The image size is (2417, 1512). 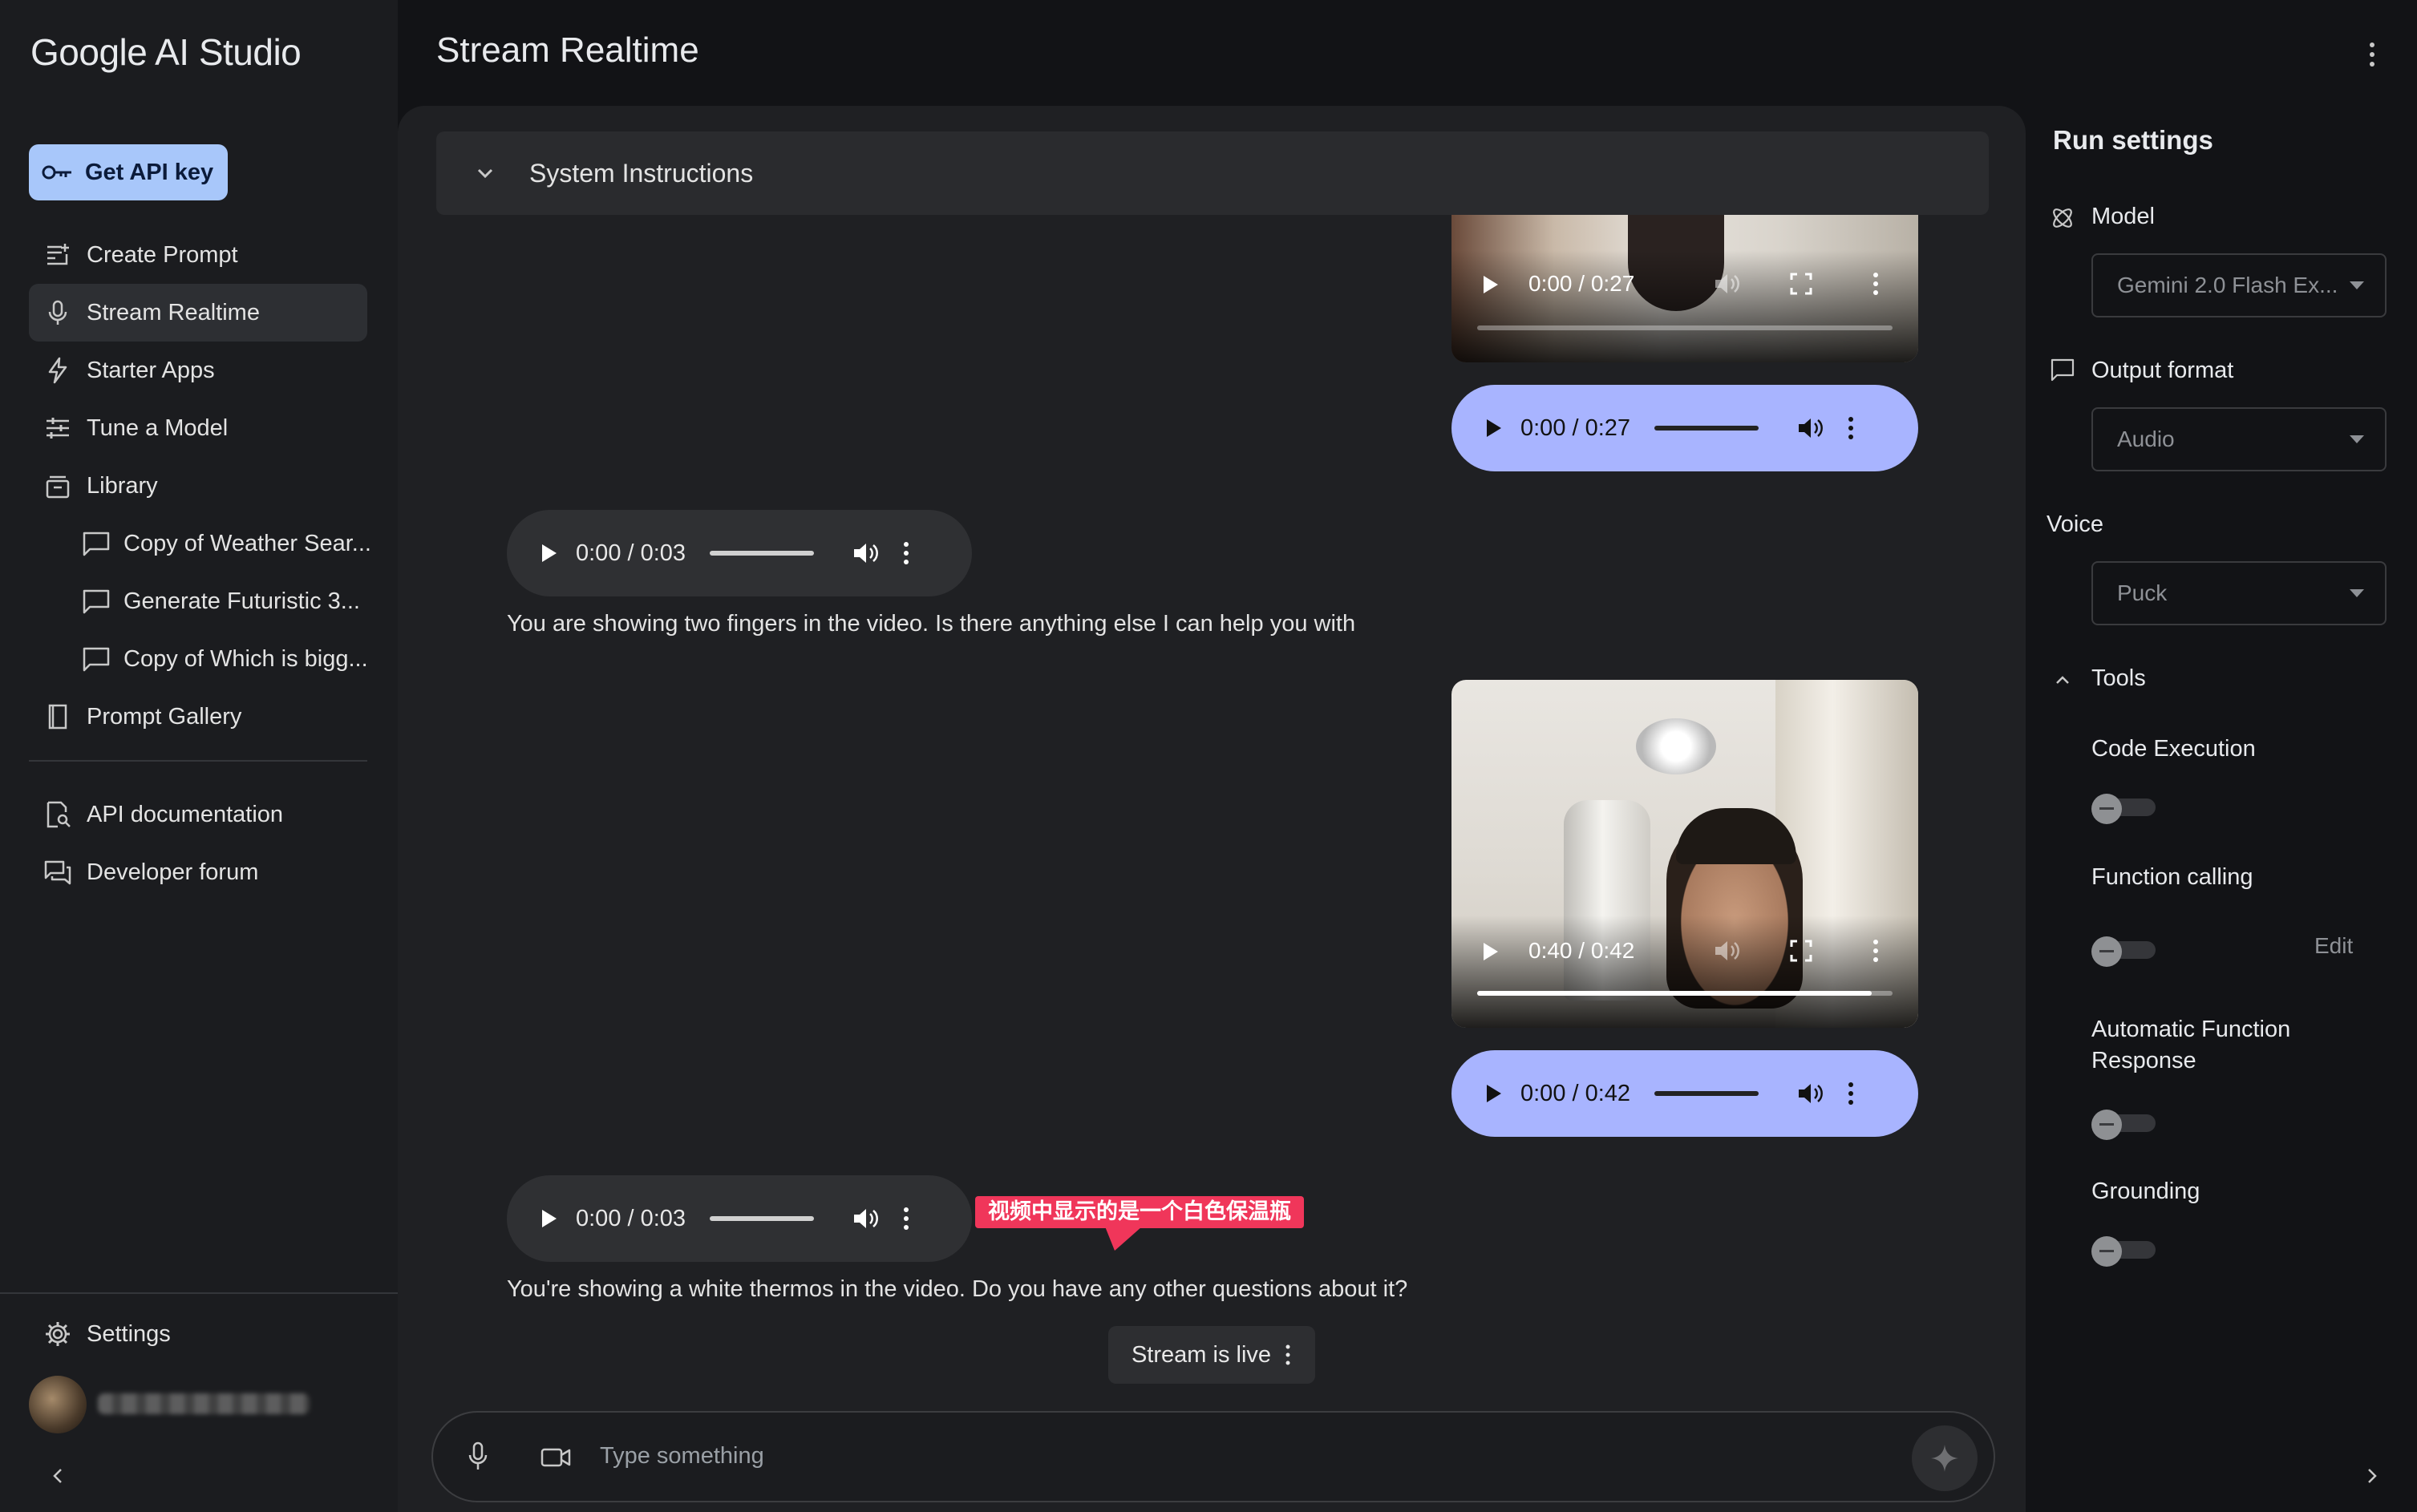 What do you see at coordinates (2372, 55) in the screenshot?
I see `more-options-icon` at bounding box center [2372, 55].